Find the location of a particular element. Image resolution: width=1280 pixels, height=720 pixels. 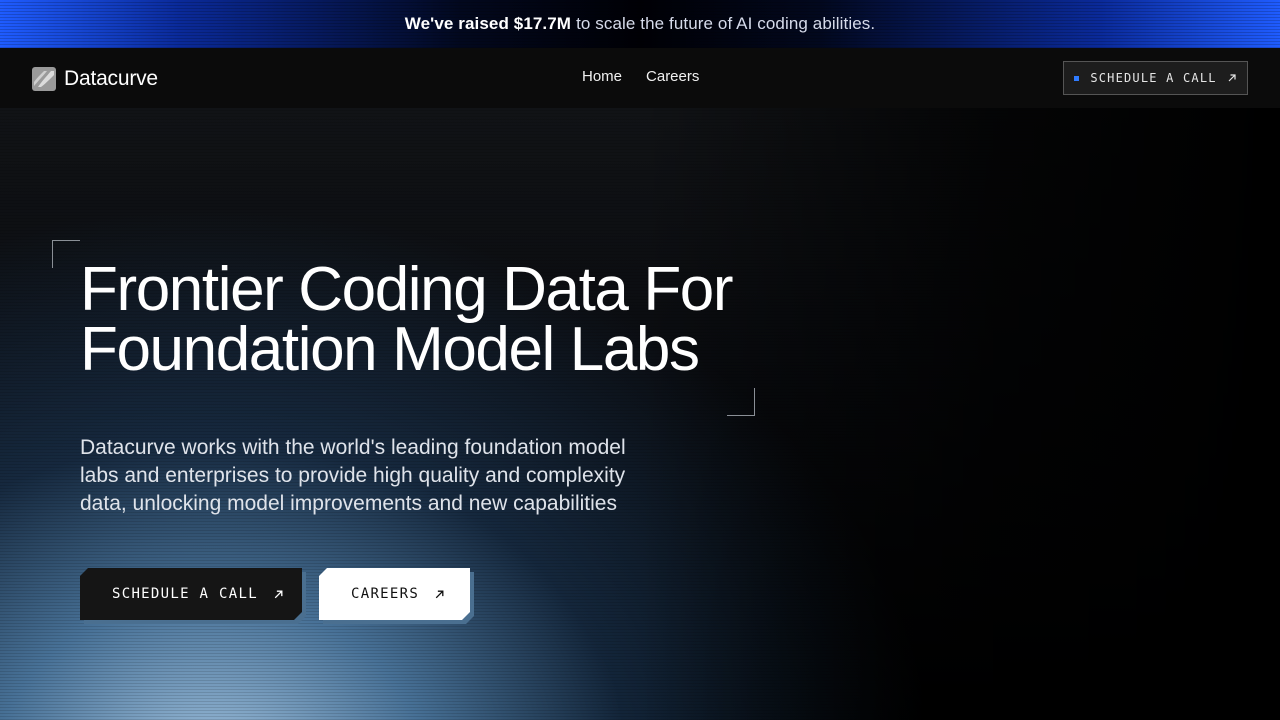

nav-schedule-call-label: SCHEDULE A CALL is located at coordinates (1153, 78).